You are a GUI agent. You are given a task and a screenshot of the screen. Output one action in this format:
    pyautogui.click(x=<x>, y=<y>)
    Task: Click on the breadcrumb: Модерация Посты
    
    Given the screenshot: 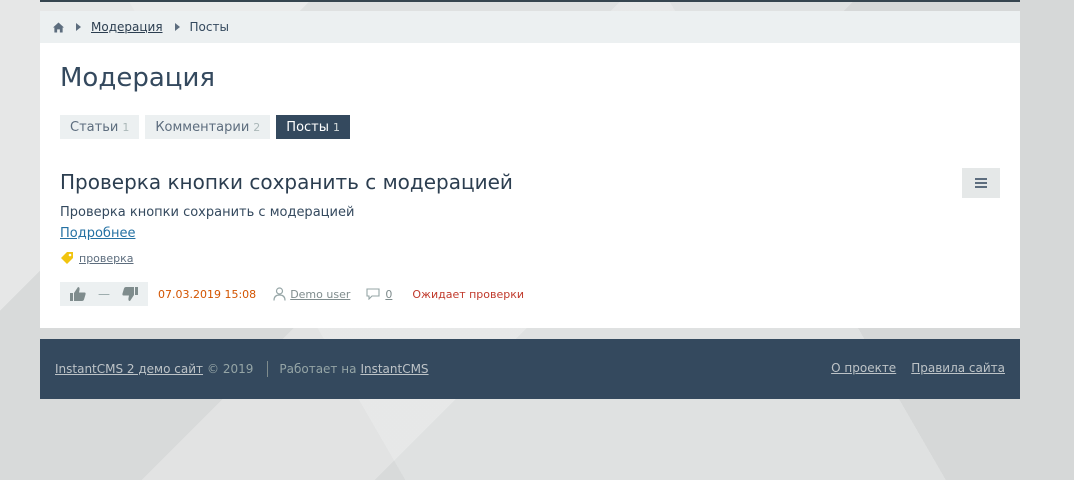 What is the action you would take?
    pyautogui.click(x=530, y=27)
    